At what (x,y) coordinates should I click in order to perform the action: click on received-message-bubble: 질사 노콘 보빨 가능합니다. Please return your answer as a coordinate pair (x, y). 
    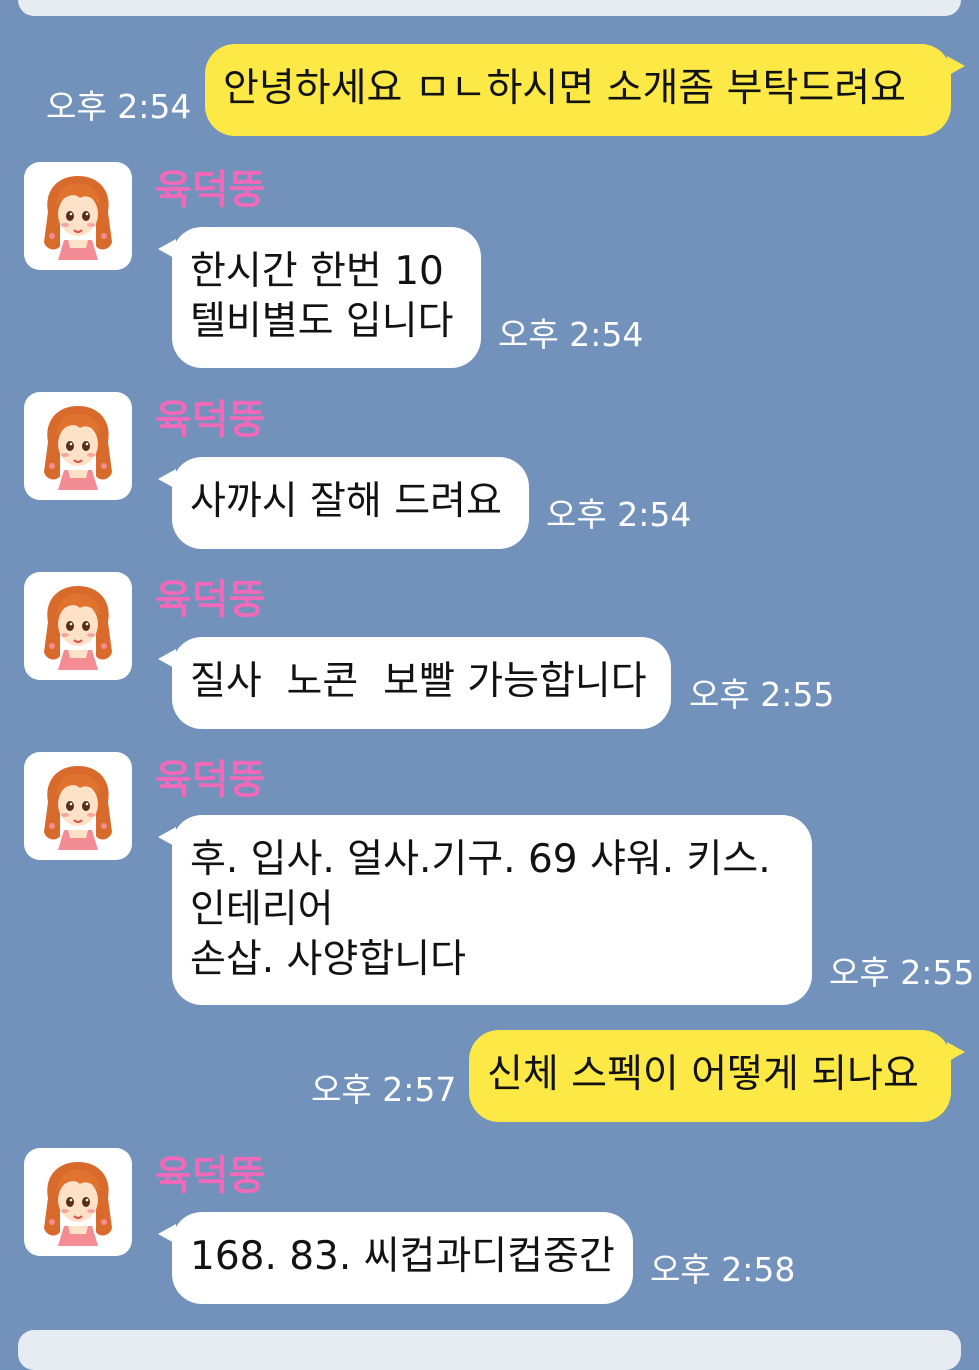
    Looking at the image, I should click on (414, 683).